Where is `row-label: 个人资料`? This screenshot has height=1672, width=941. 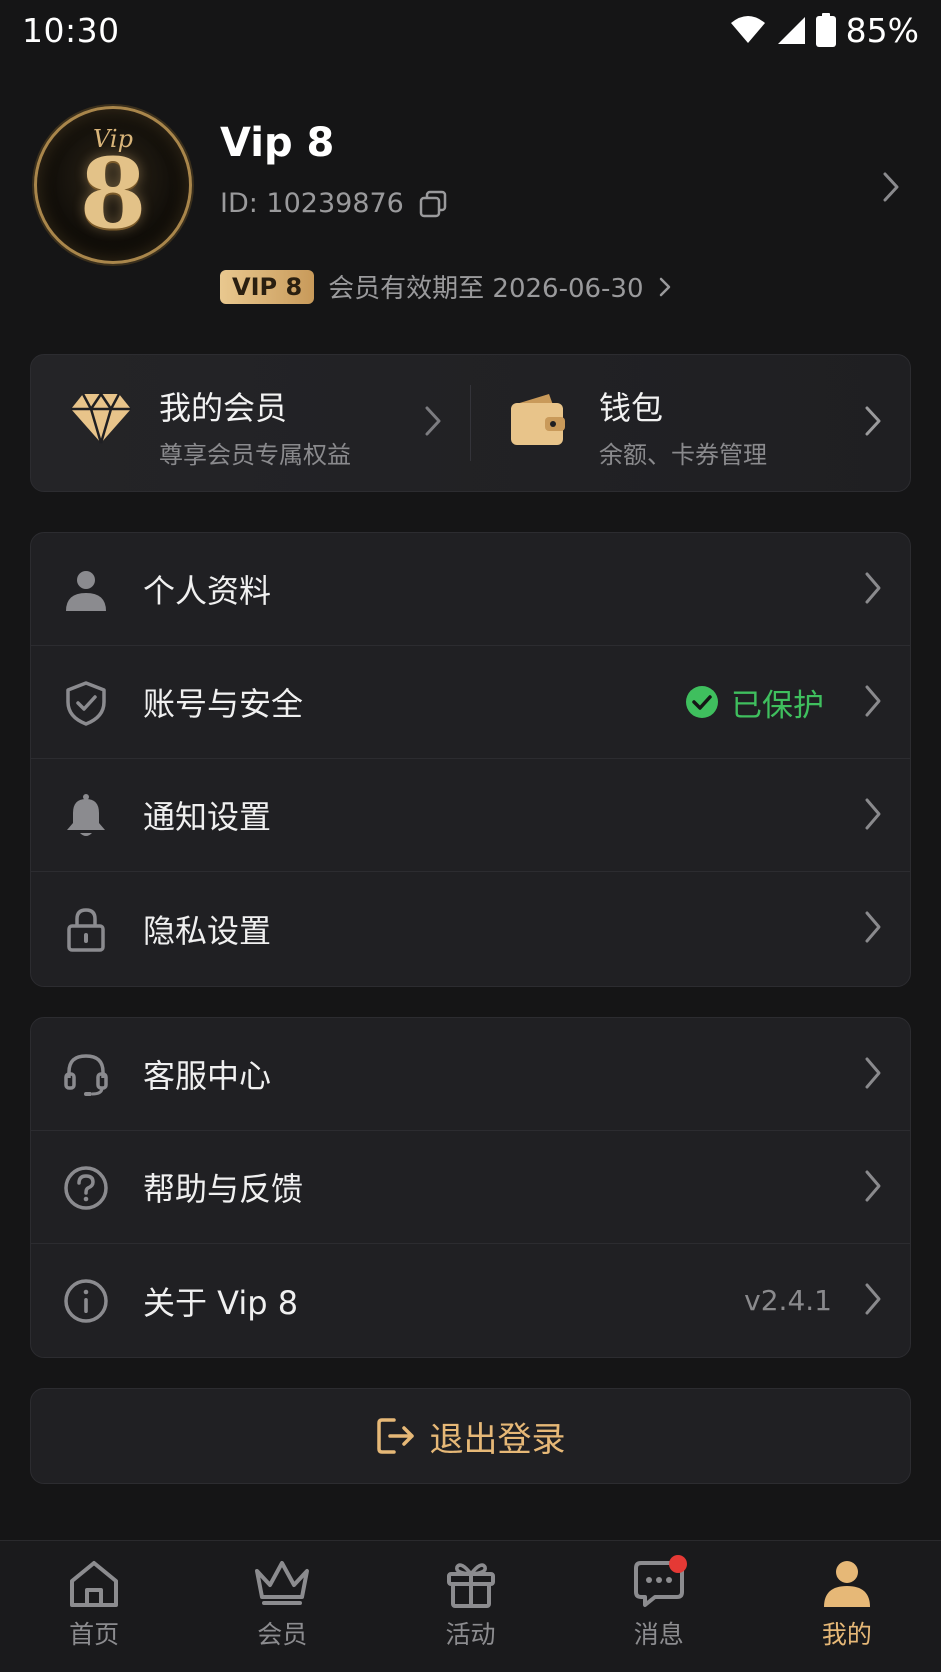
row-label: 个人资料 is located at coordinates (207, 591).